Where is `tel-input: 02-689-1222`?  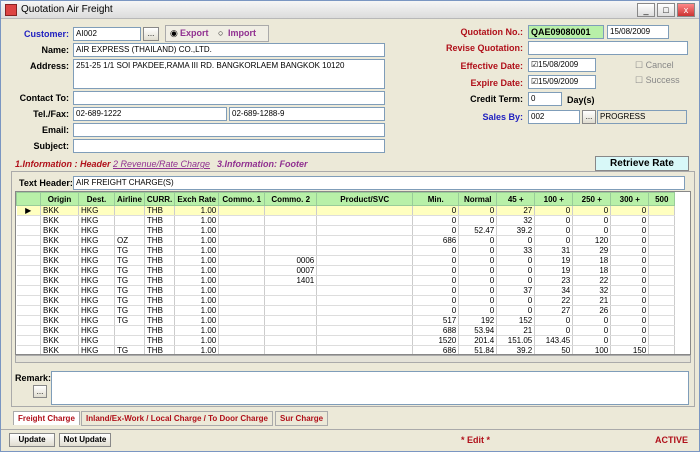 tel-input: 02-689-1222 is located at coordinates (150, 114).